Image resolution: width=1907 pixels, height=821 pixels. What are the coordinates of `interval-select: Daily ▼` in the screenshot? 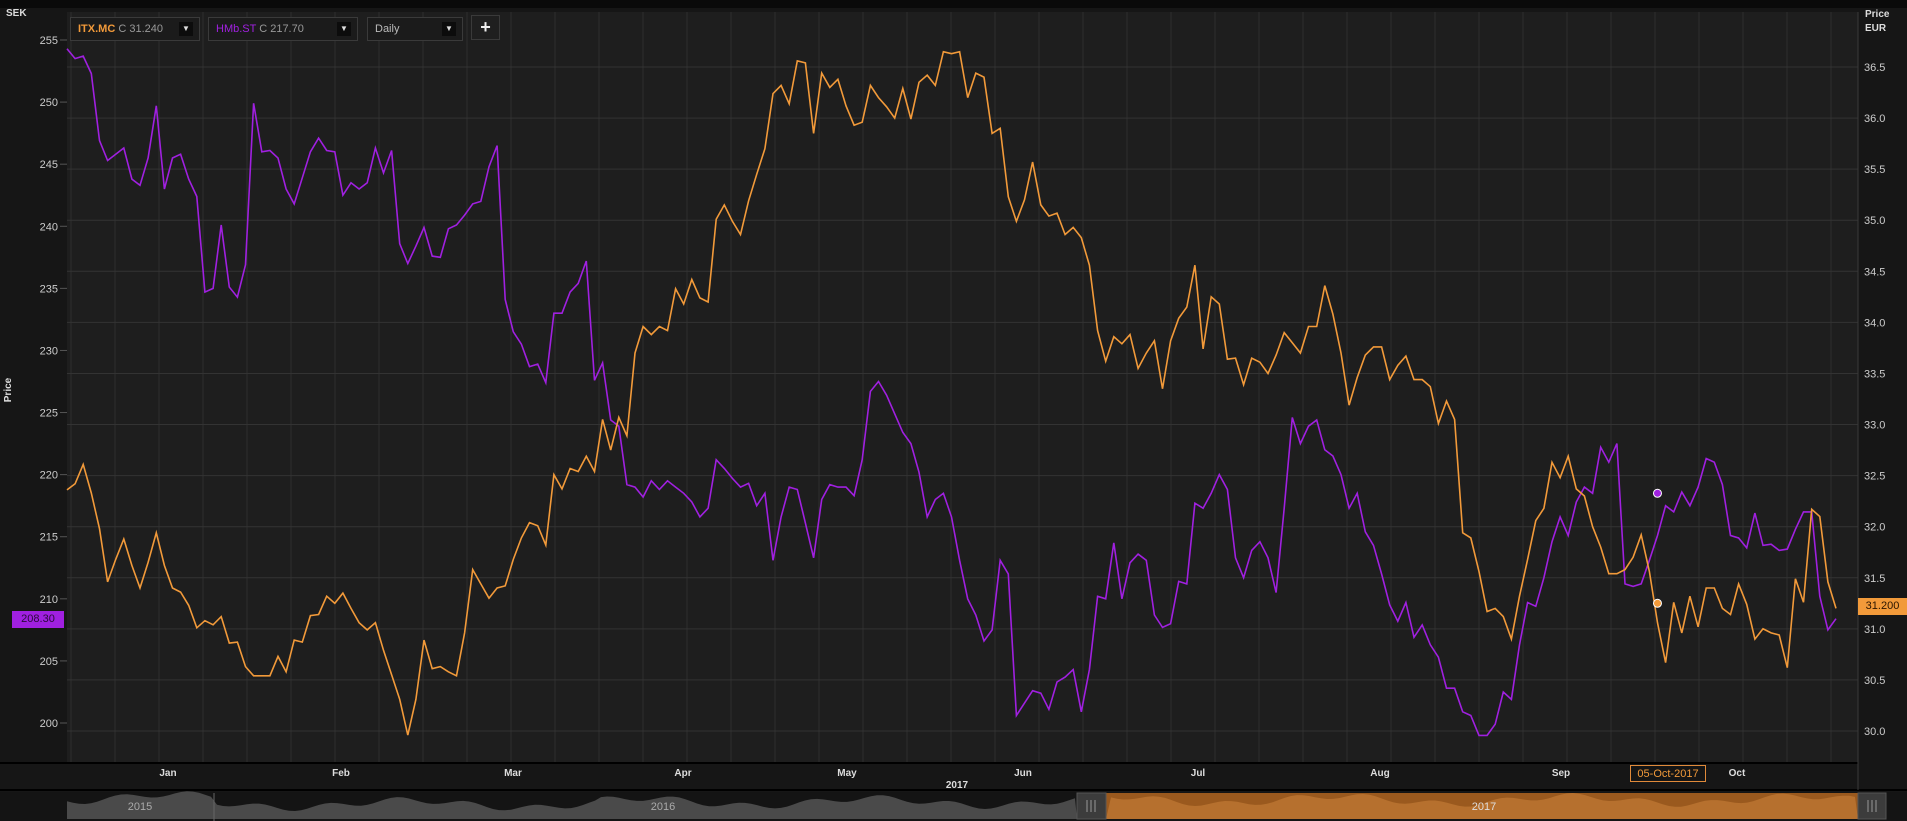 It's located at (415, 29).